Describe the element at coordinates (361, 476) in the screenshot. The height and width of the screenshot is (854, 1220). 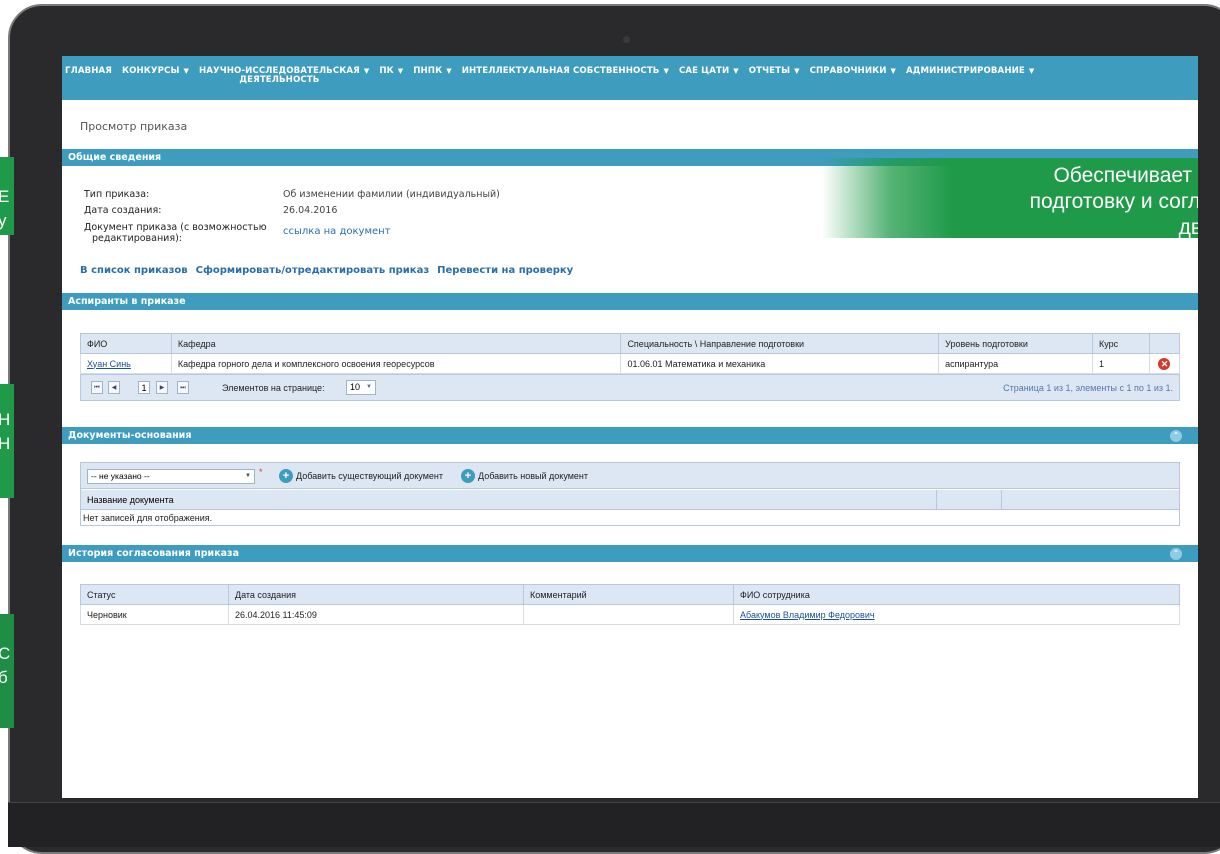
I see `add-existing-document-button: + Добавить существующий документ` at that location.